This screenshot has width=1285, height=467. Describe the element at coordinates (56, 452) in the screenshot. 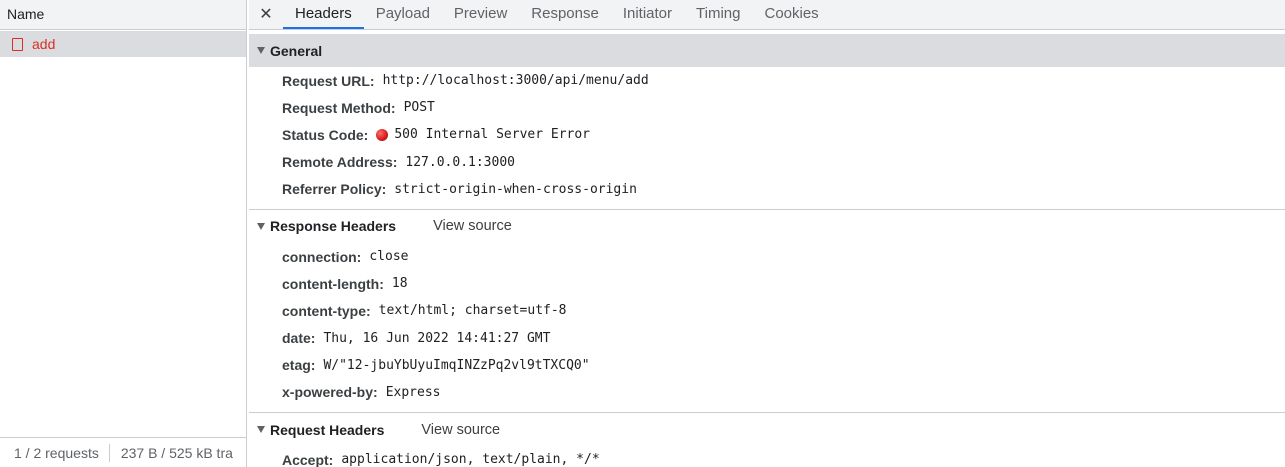

I see `request-count: 1 / 2 requests` at that location.